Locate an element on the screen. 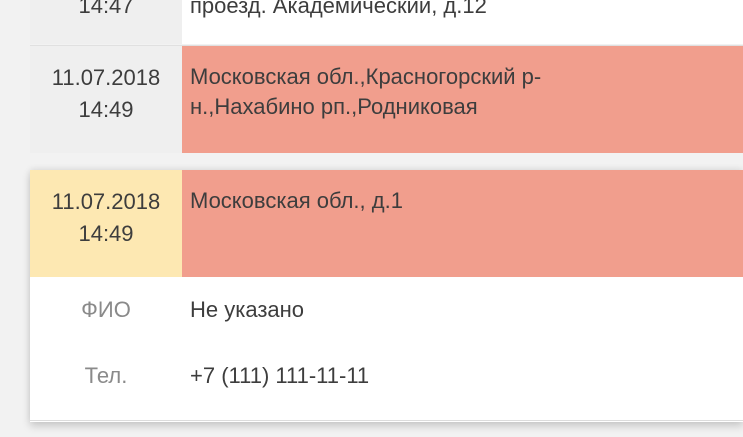 Image resolution: width=743 pixels, height=437 pixels. phone-label: Тел. is located at coordinates (106, 375).